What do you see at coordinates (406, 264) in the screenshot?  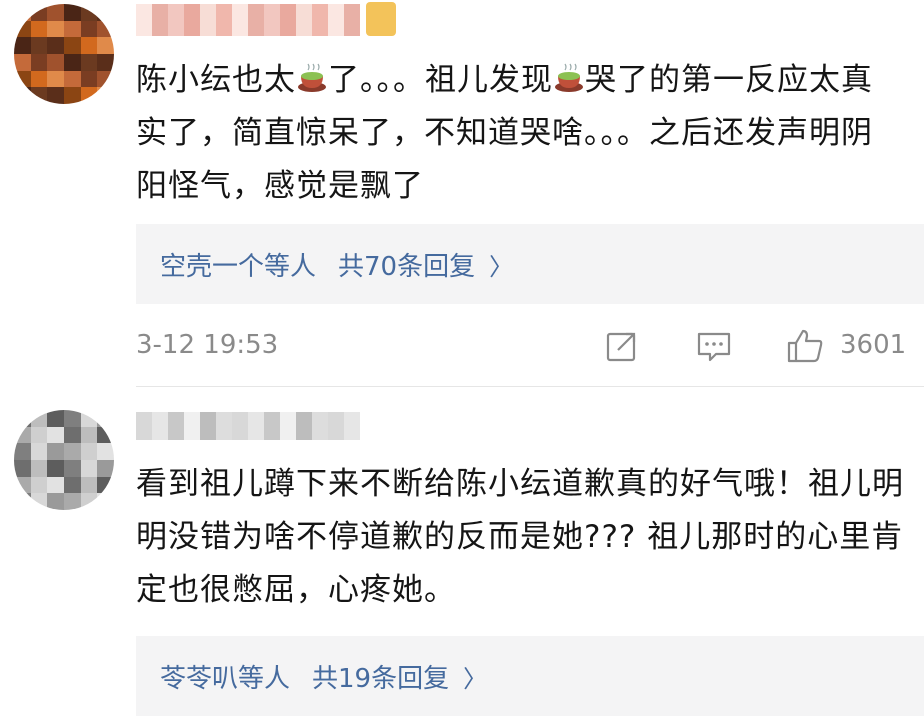 I see `reply-count: 共70条回复` at bounding box center [406, 264].